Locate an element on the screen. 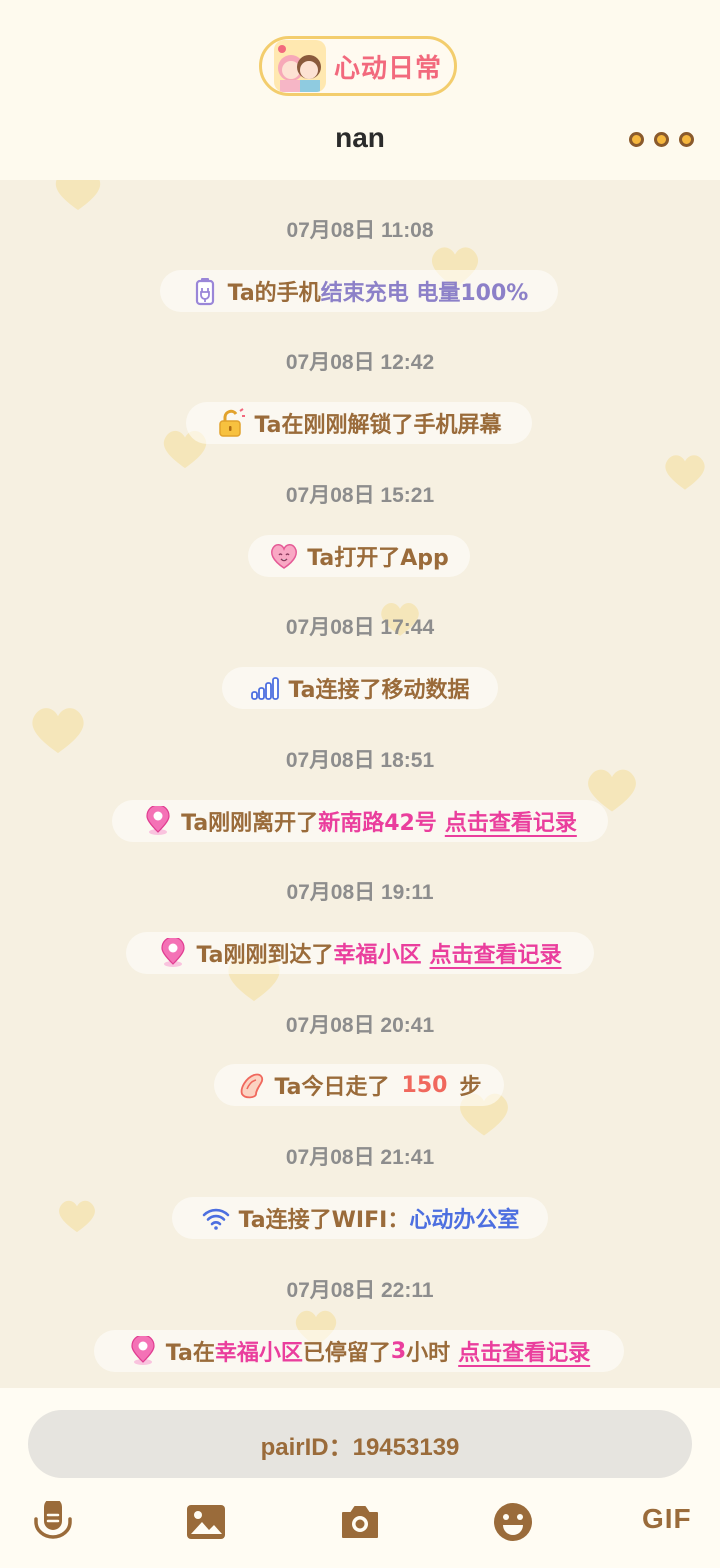  timestamp: 07月08日 19:11 is located at coordinates (360, 892).